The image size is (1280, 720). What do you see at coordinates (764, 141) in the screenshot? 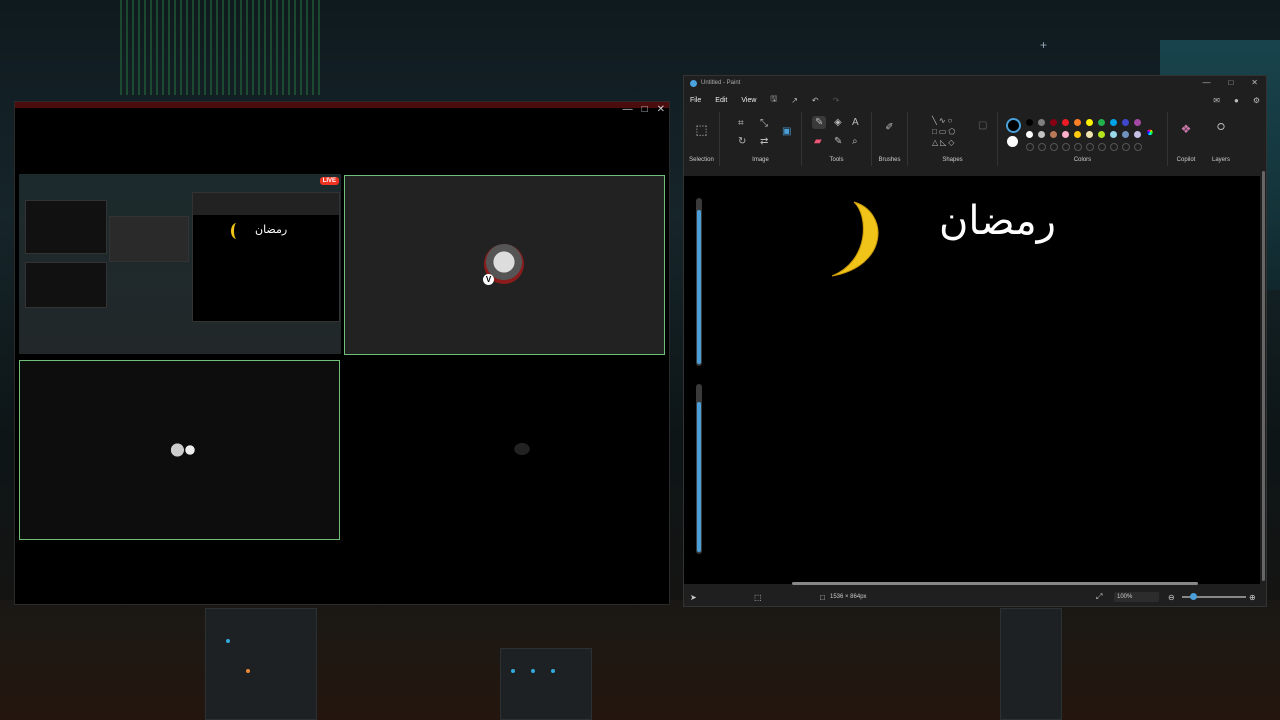
I see `flip-icon: ⇄` at bounding box center [764, 141].